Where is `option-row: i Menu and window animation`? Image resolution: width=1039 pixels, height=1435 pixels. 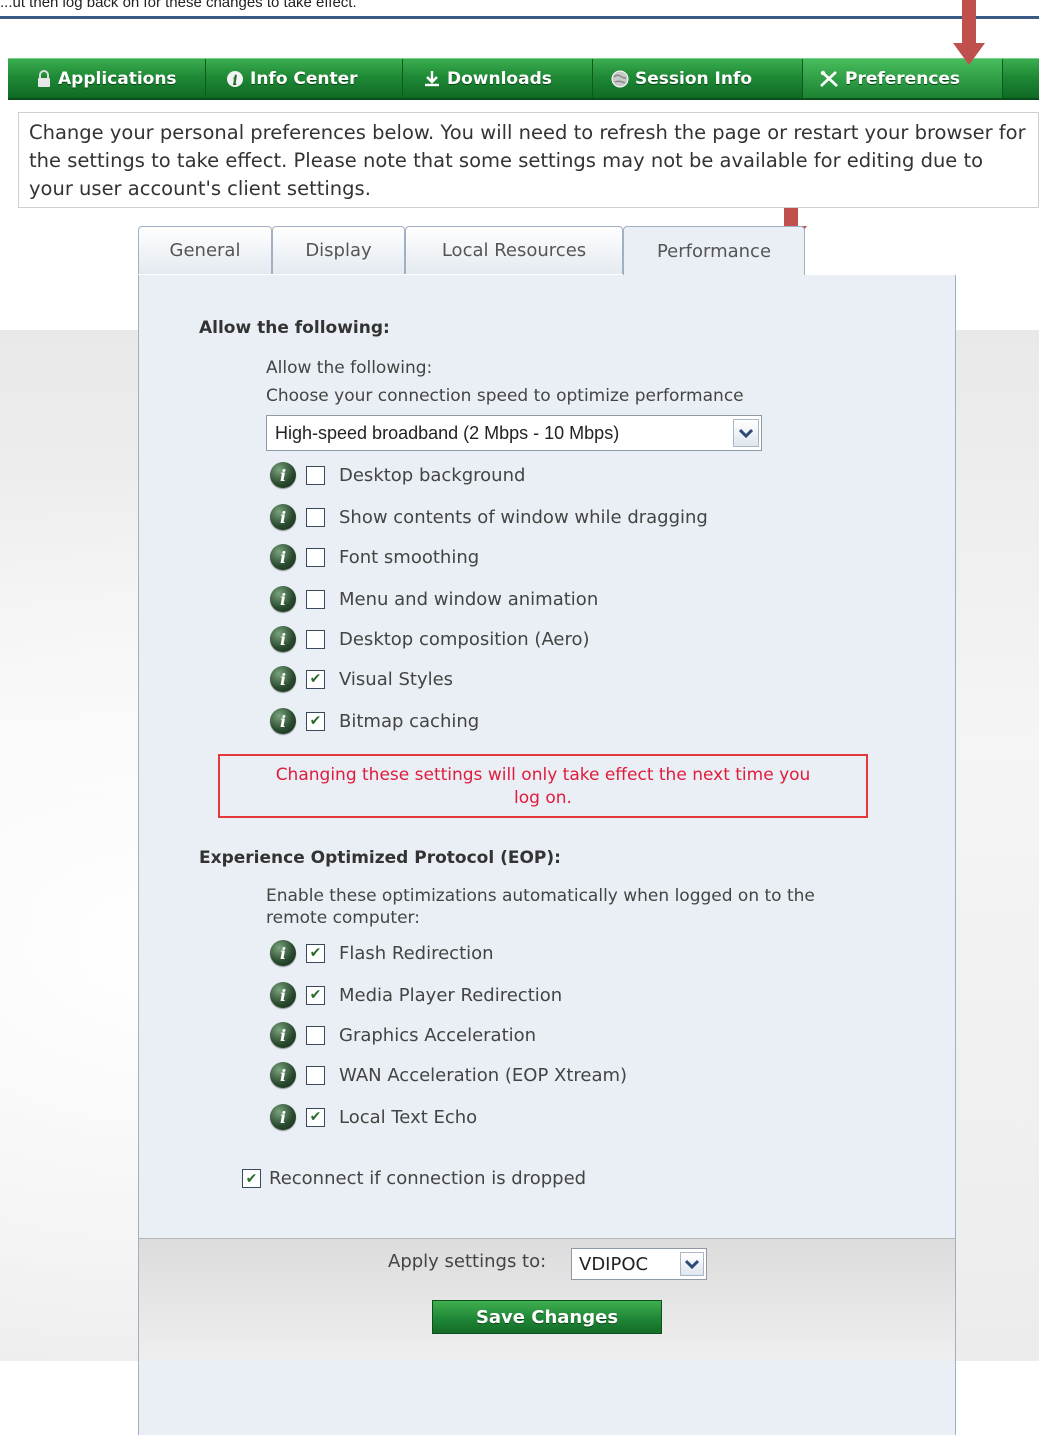
option-row: i Menu and window animation is located at coordinates (434, 599).